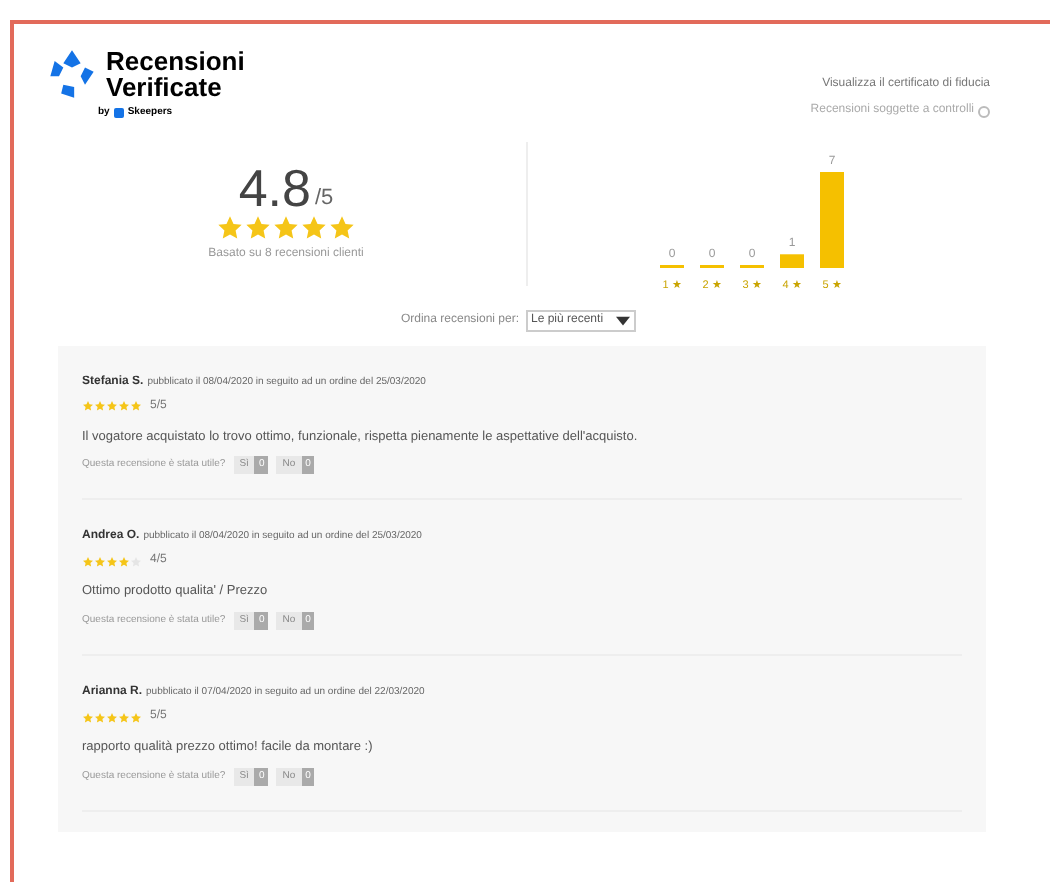 Image resolution: width=1050 pixels, height=882 pixels. I want to click on brand-icon, so click(118, 113).